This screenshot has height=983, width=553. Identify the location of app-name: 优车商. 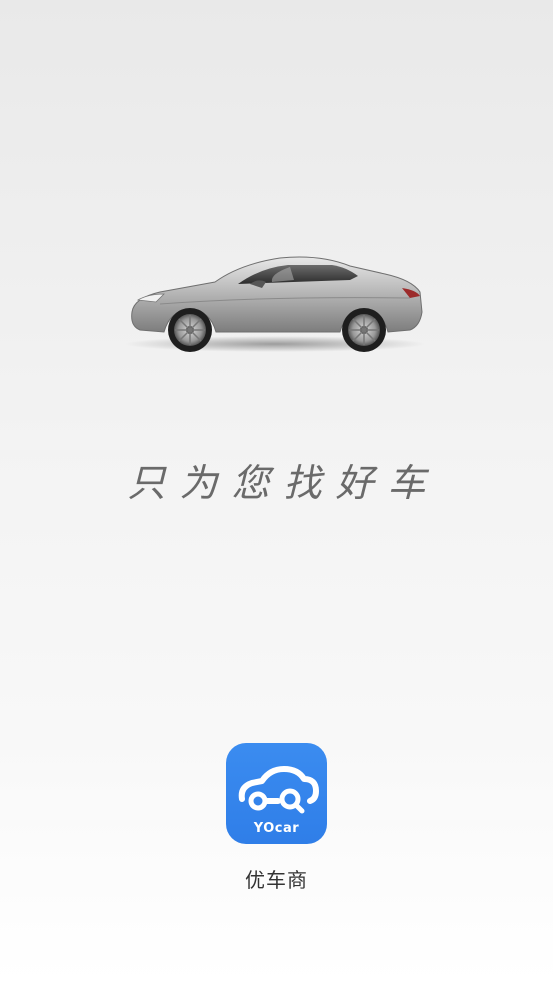
(276, 880).